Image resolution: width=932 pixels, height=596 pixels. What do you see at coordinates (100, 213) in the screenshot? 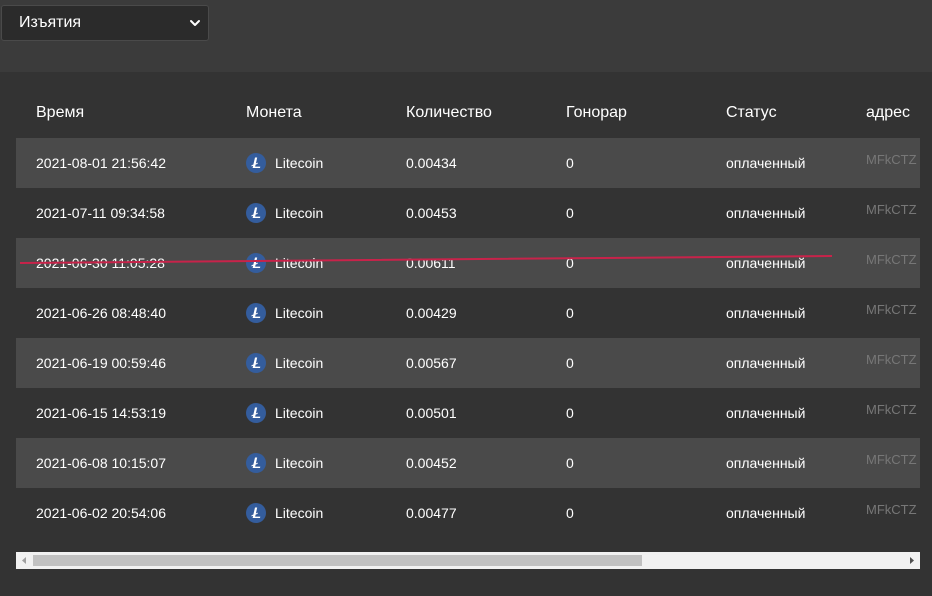
I see `cell-time: 2021-07-11 09:34:58` at bounding box center [100, 213].